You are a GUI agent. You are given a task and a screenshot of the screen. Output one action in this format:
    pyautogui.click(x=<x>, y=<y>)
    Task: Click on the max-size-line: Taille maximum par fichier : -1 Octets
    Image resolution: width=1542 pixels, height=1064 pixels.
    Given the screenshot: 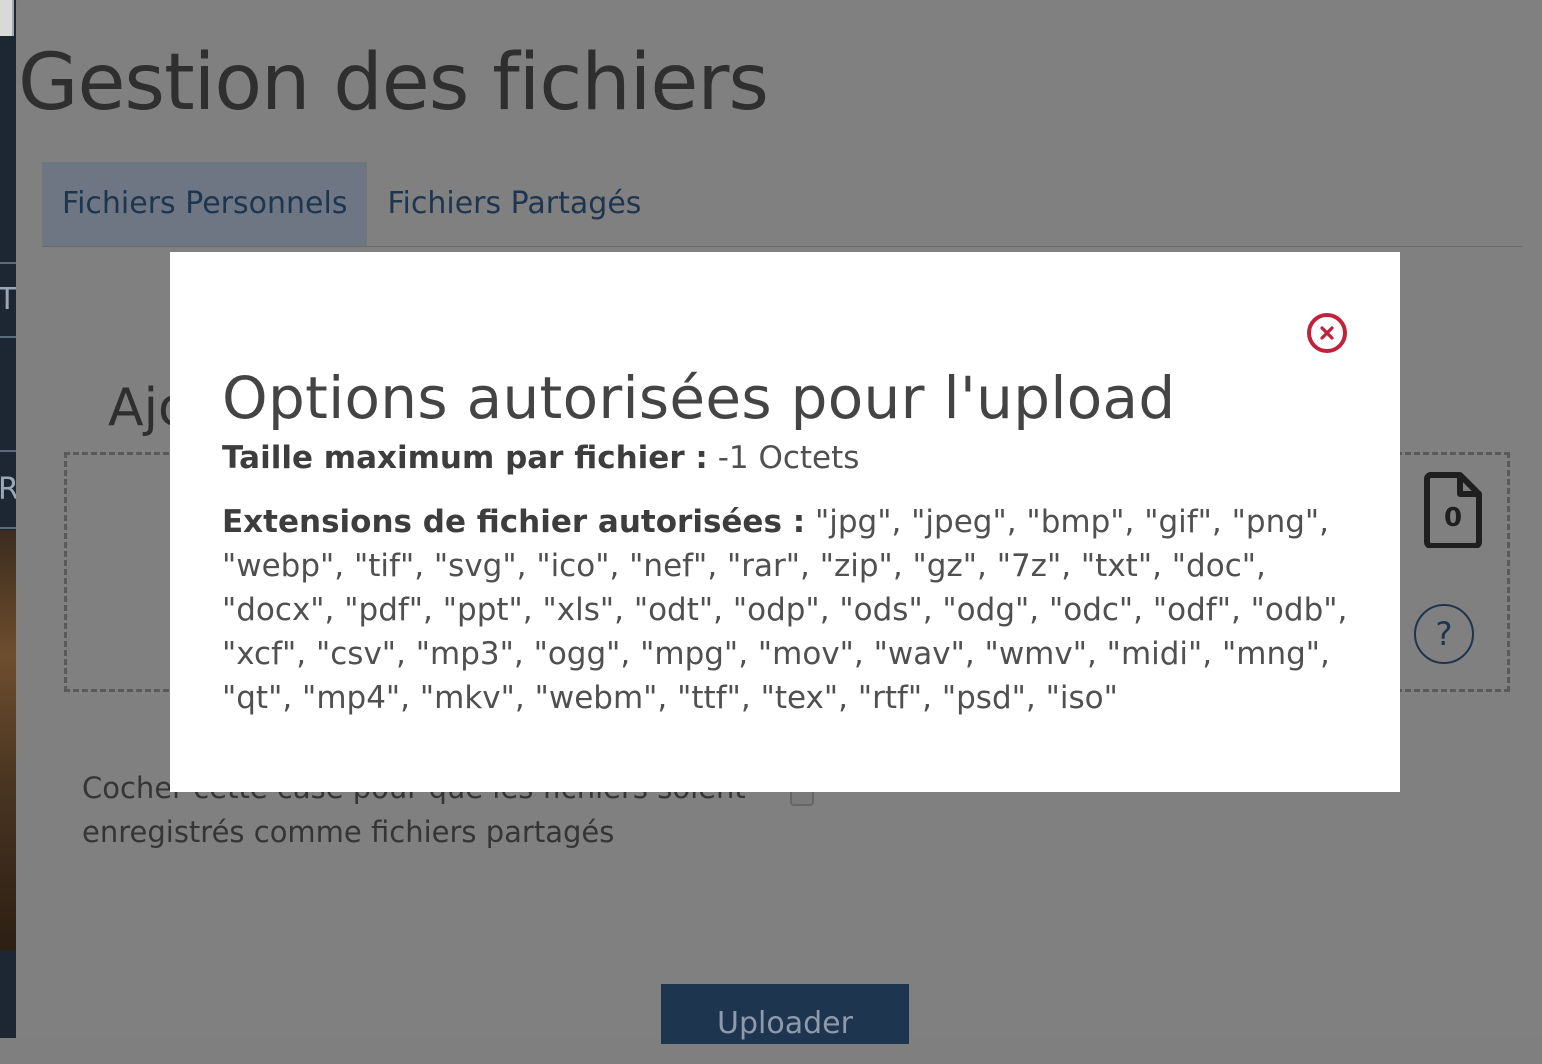 What is the action you would take?
    pyautogui.click(x=540, y=458)
    